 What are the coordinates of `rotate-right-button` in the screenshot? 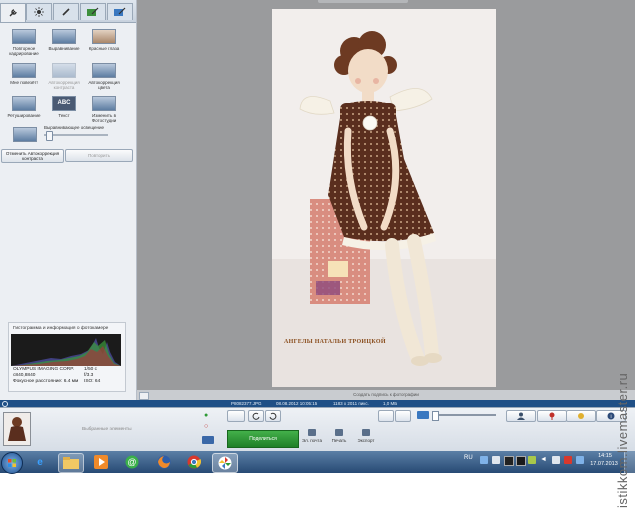 It's located at (273, 416).